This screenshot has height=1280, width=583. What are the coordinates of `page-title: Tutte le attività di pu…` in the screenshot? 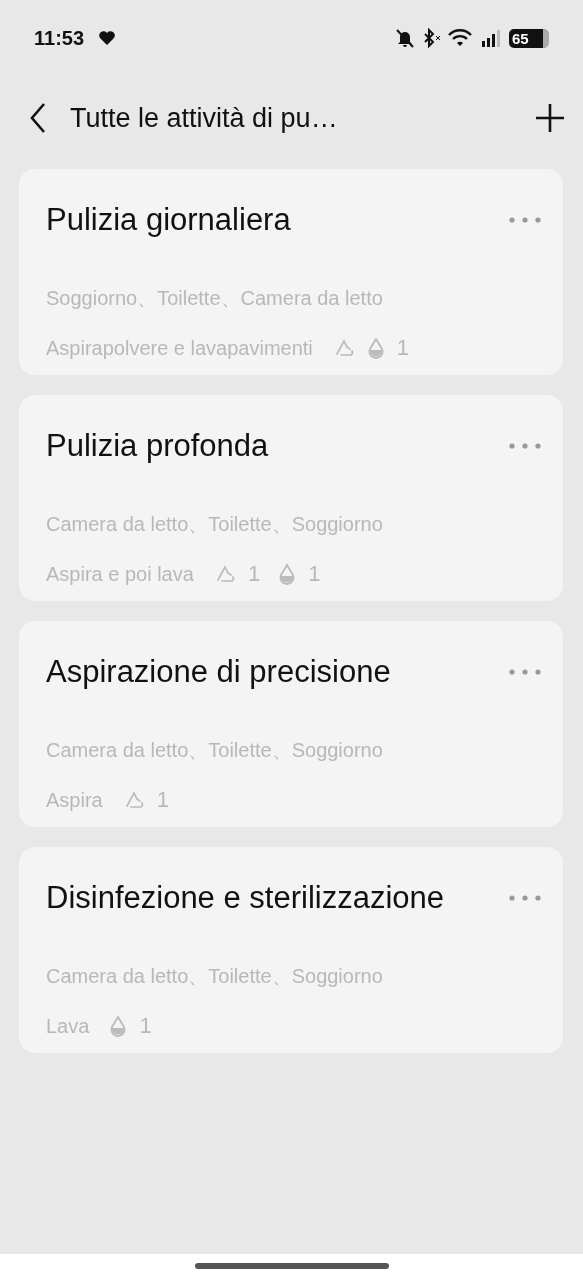 It's located at (204, 118).